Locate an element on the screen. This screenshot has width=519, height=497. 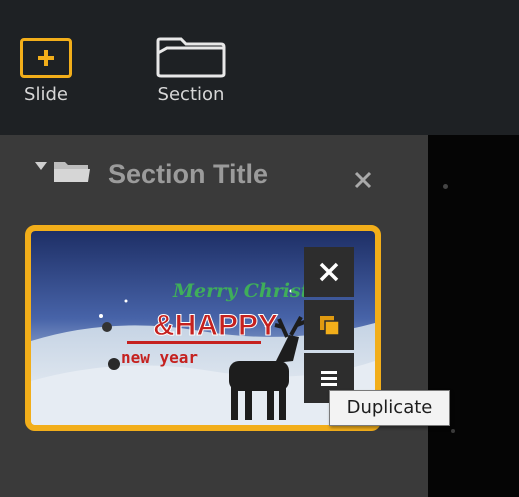
delete-slide-button is located at coordinates (329, 272).